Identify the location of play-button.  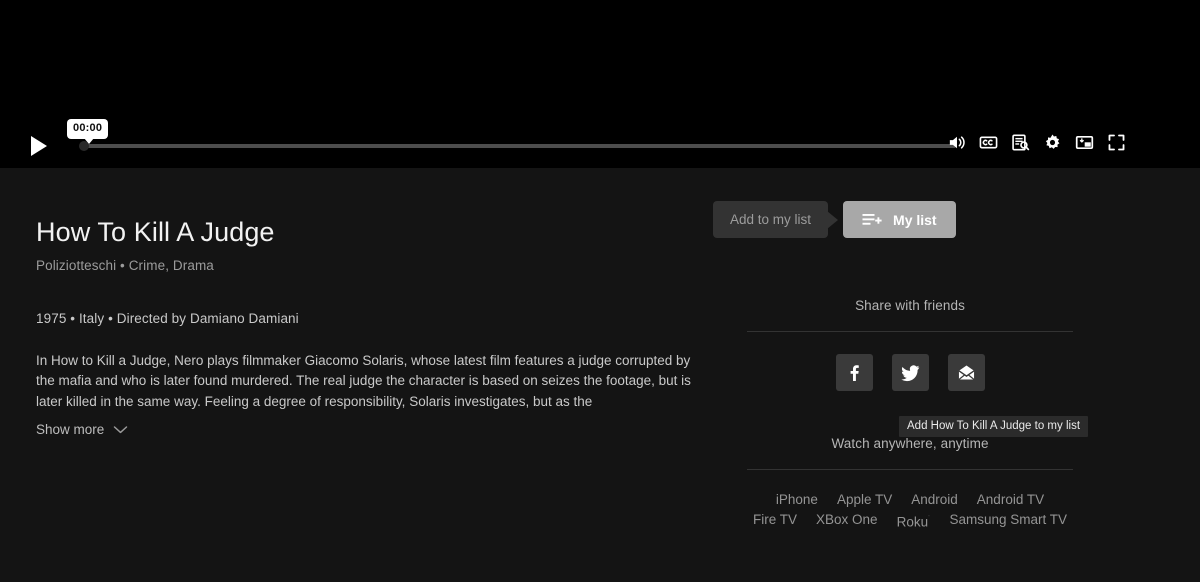
(38, 146).